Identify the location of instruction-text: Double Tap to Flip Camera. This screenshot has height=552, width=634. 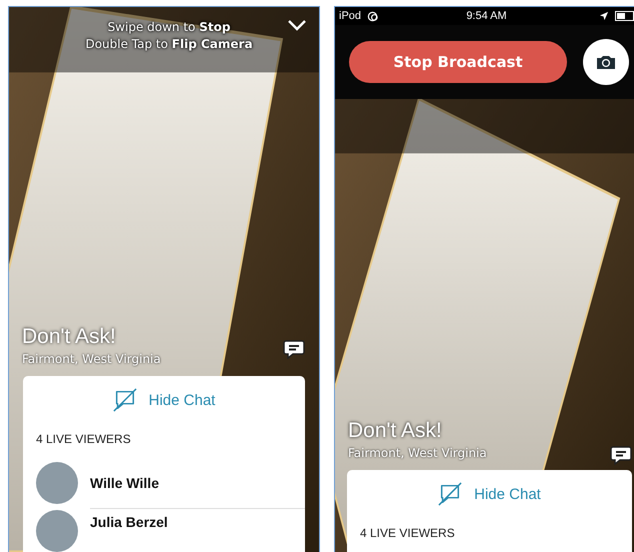
(169, 44).